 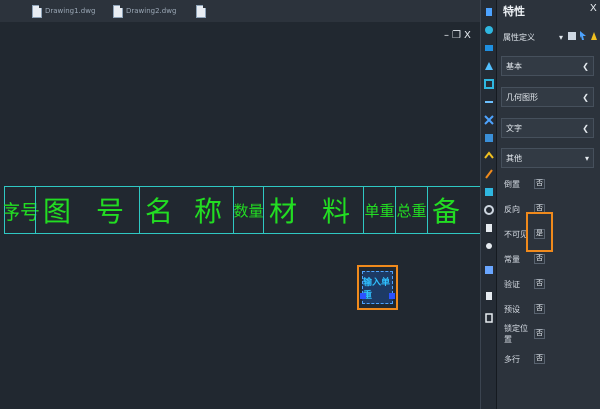 What do you see at coordinates (512, 284) in the screenshot?
I see `property-name: 验证` at bounding box center [512, 284].